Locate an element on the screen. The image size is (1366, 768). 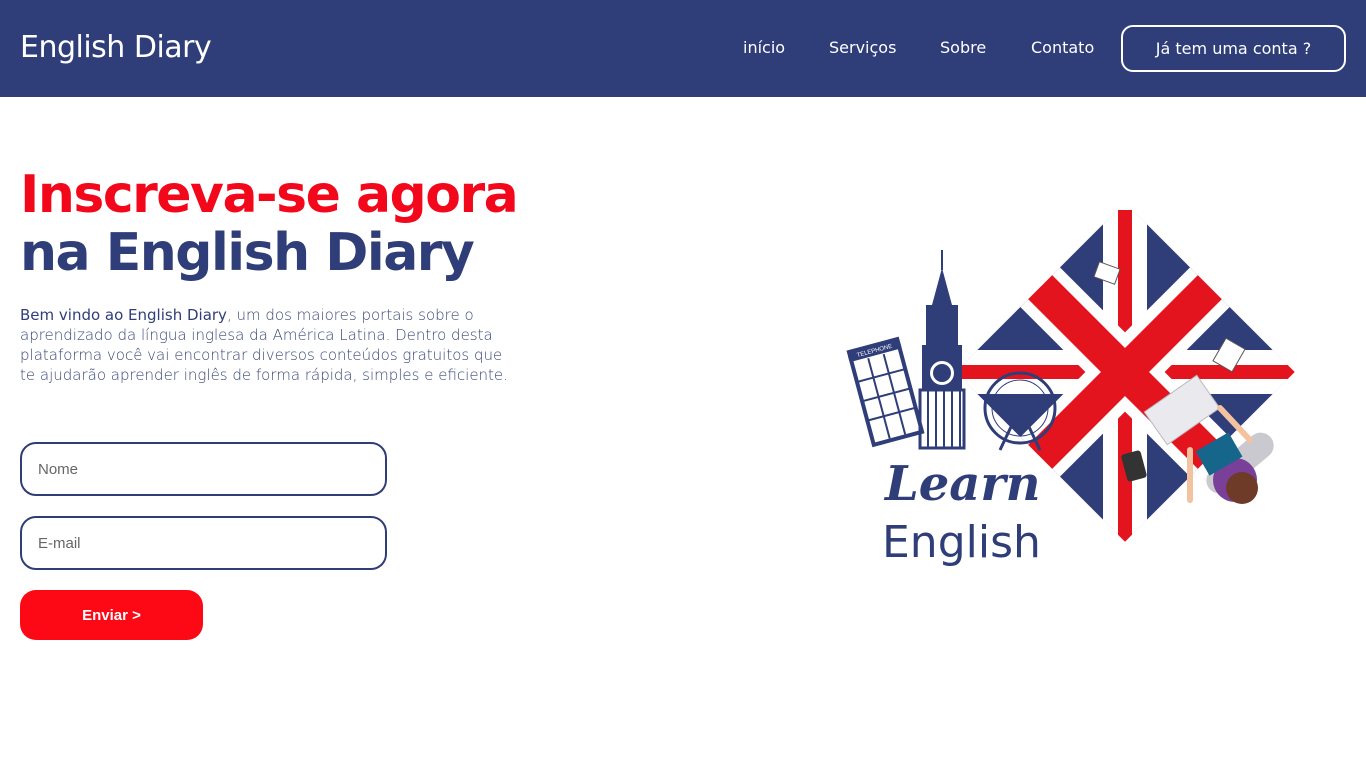
hero-title-line1: Inscreva-se agora is located at coordinates (269, 195).